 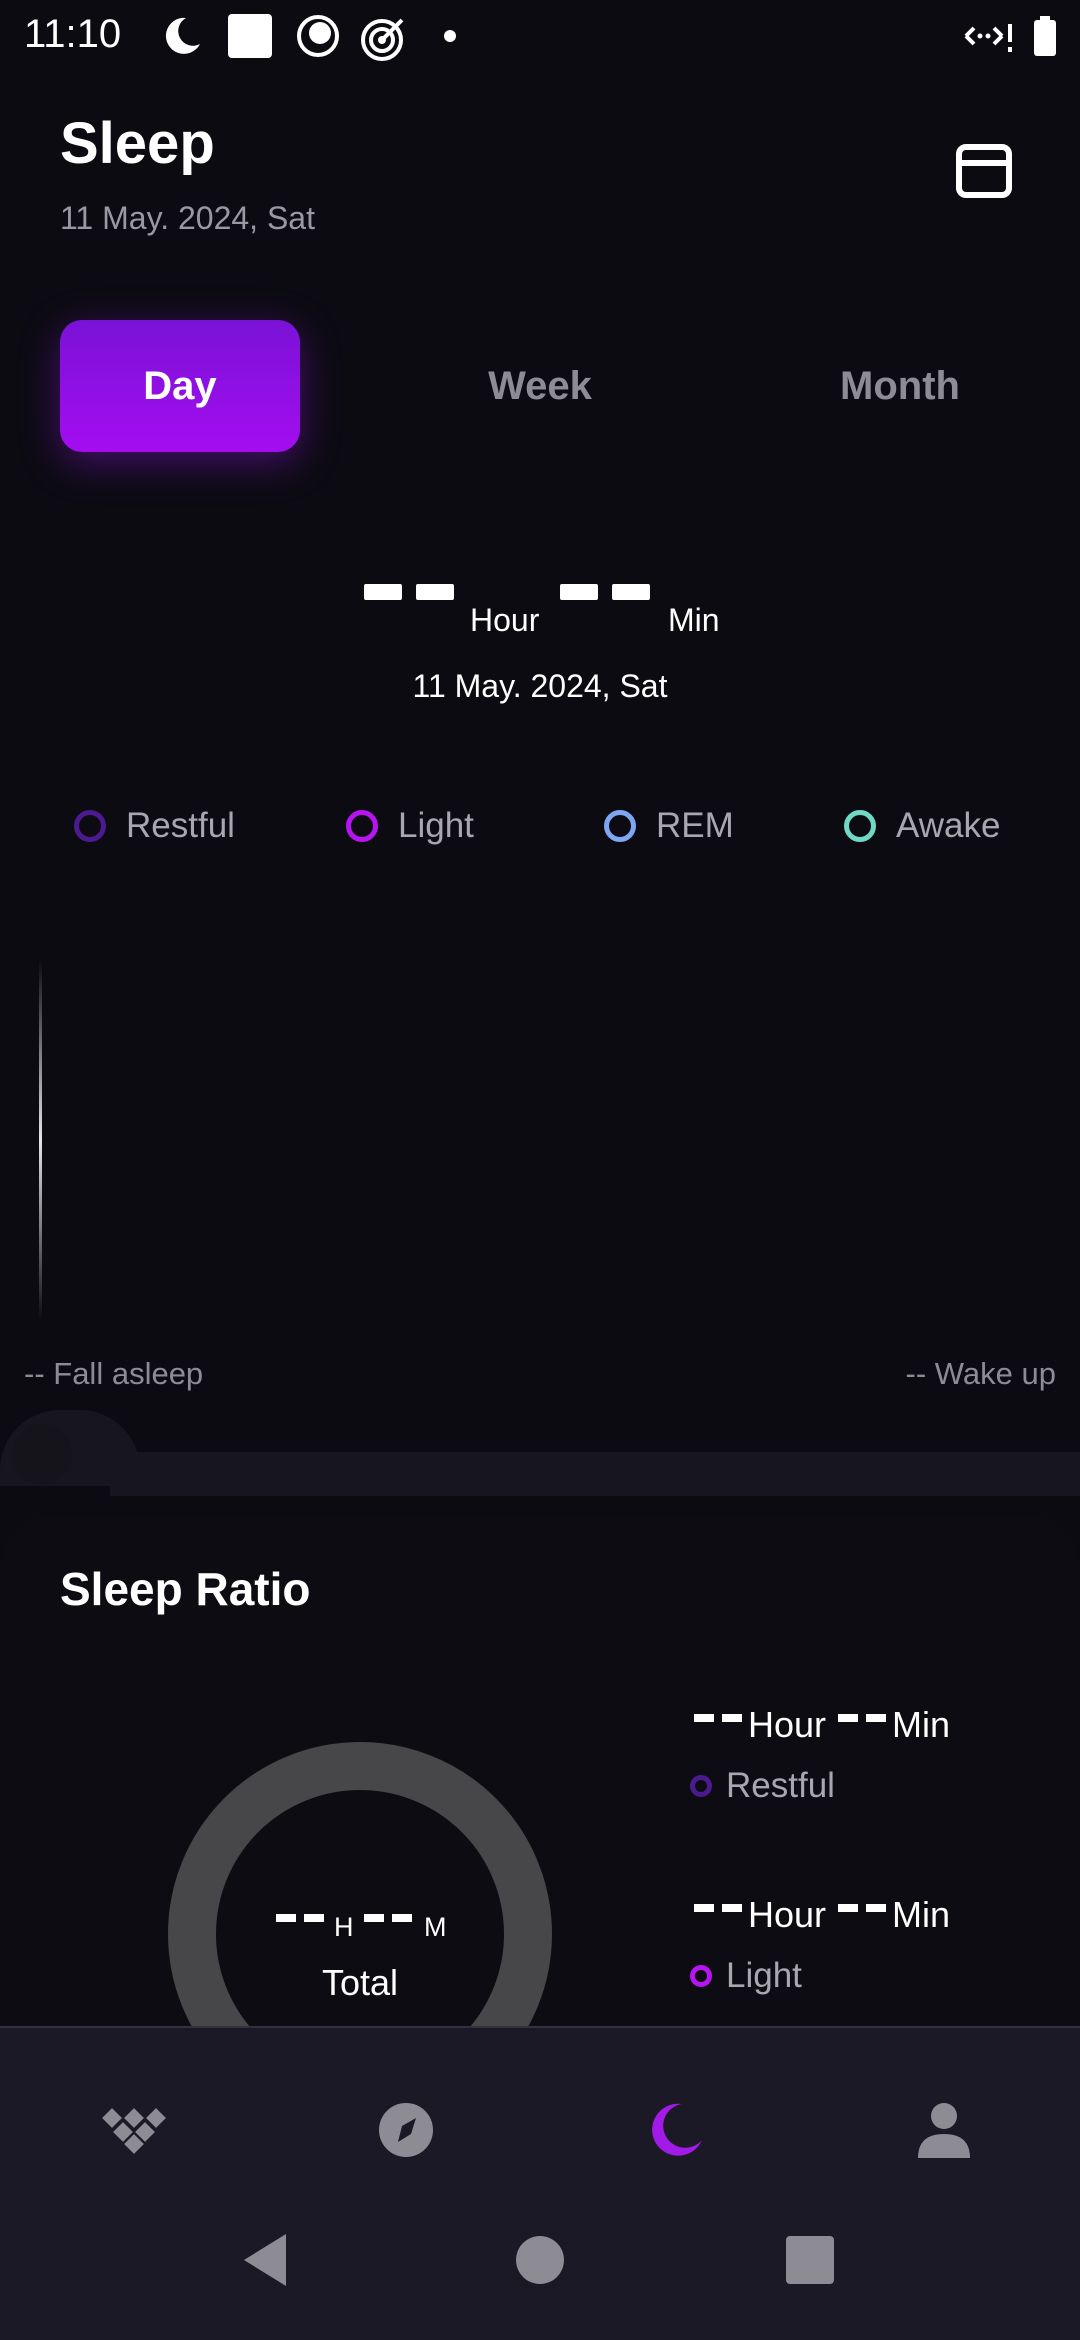 What do you see at coordinates (980, 1373) in the screenshot?
I see `wake-up-label: -- Wake up` at bounding box center [980, 1373].